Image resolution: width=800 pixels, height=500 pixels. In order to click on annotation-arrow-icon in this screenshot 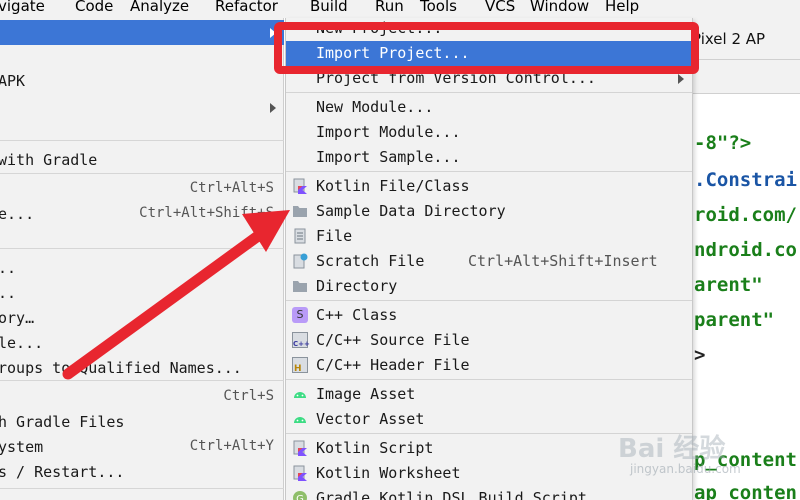, I will do `click(176, 295)`.